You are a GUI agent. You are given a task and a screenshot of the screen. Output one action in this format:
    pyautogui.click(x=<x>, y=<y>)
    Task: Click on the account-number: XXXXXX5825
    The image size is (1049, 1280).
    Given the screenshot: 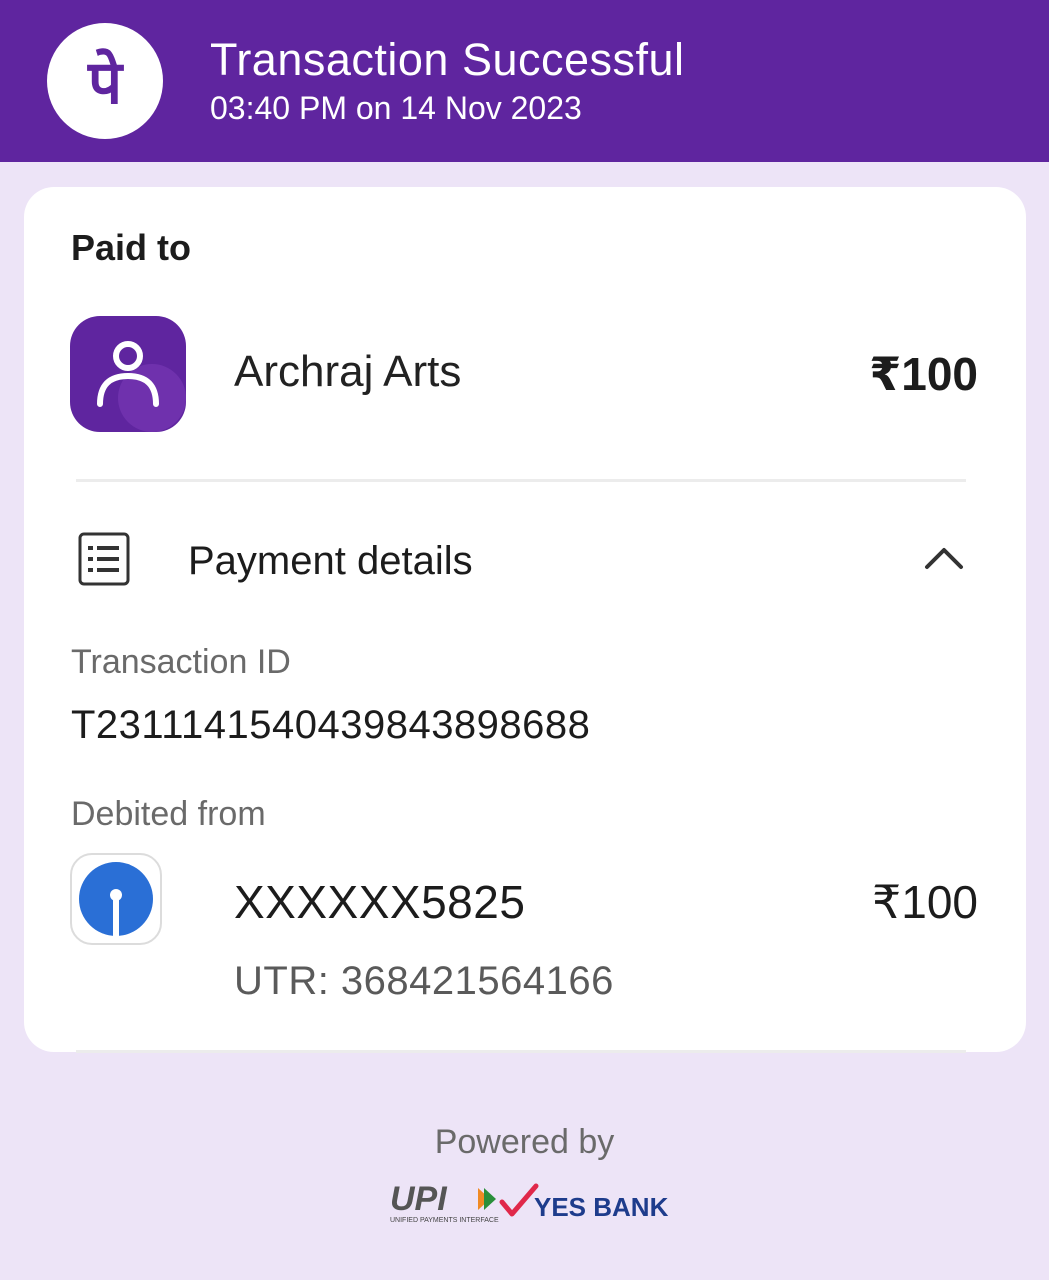 What is the action you would take?
    pyautogui.click(x=380, y=902)
    